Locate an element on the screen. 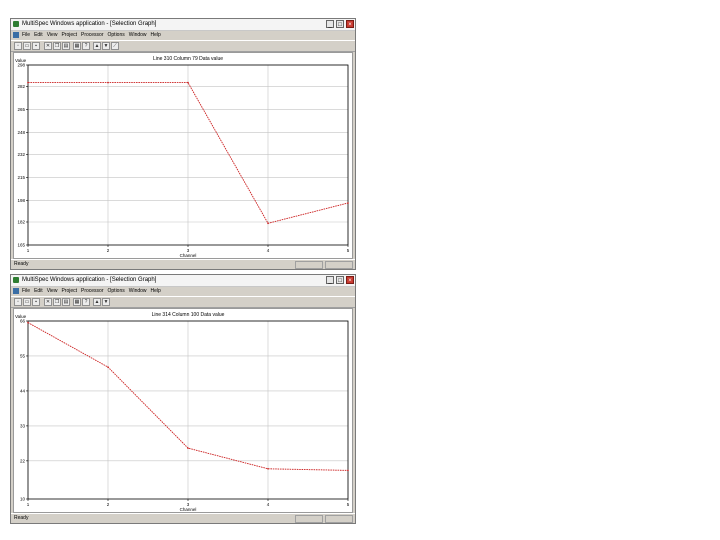 The width and height of the screenshot is (720, 540). y-tick-label: 33 is located at coordinates (23, 425).